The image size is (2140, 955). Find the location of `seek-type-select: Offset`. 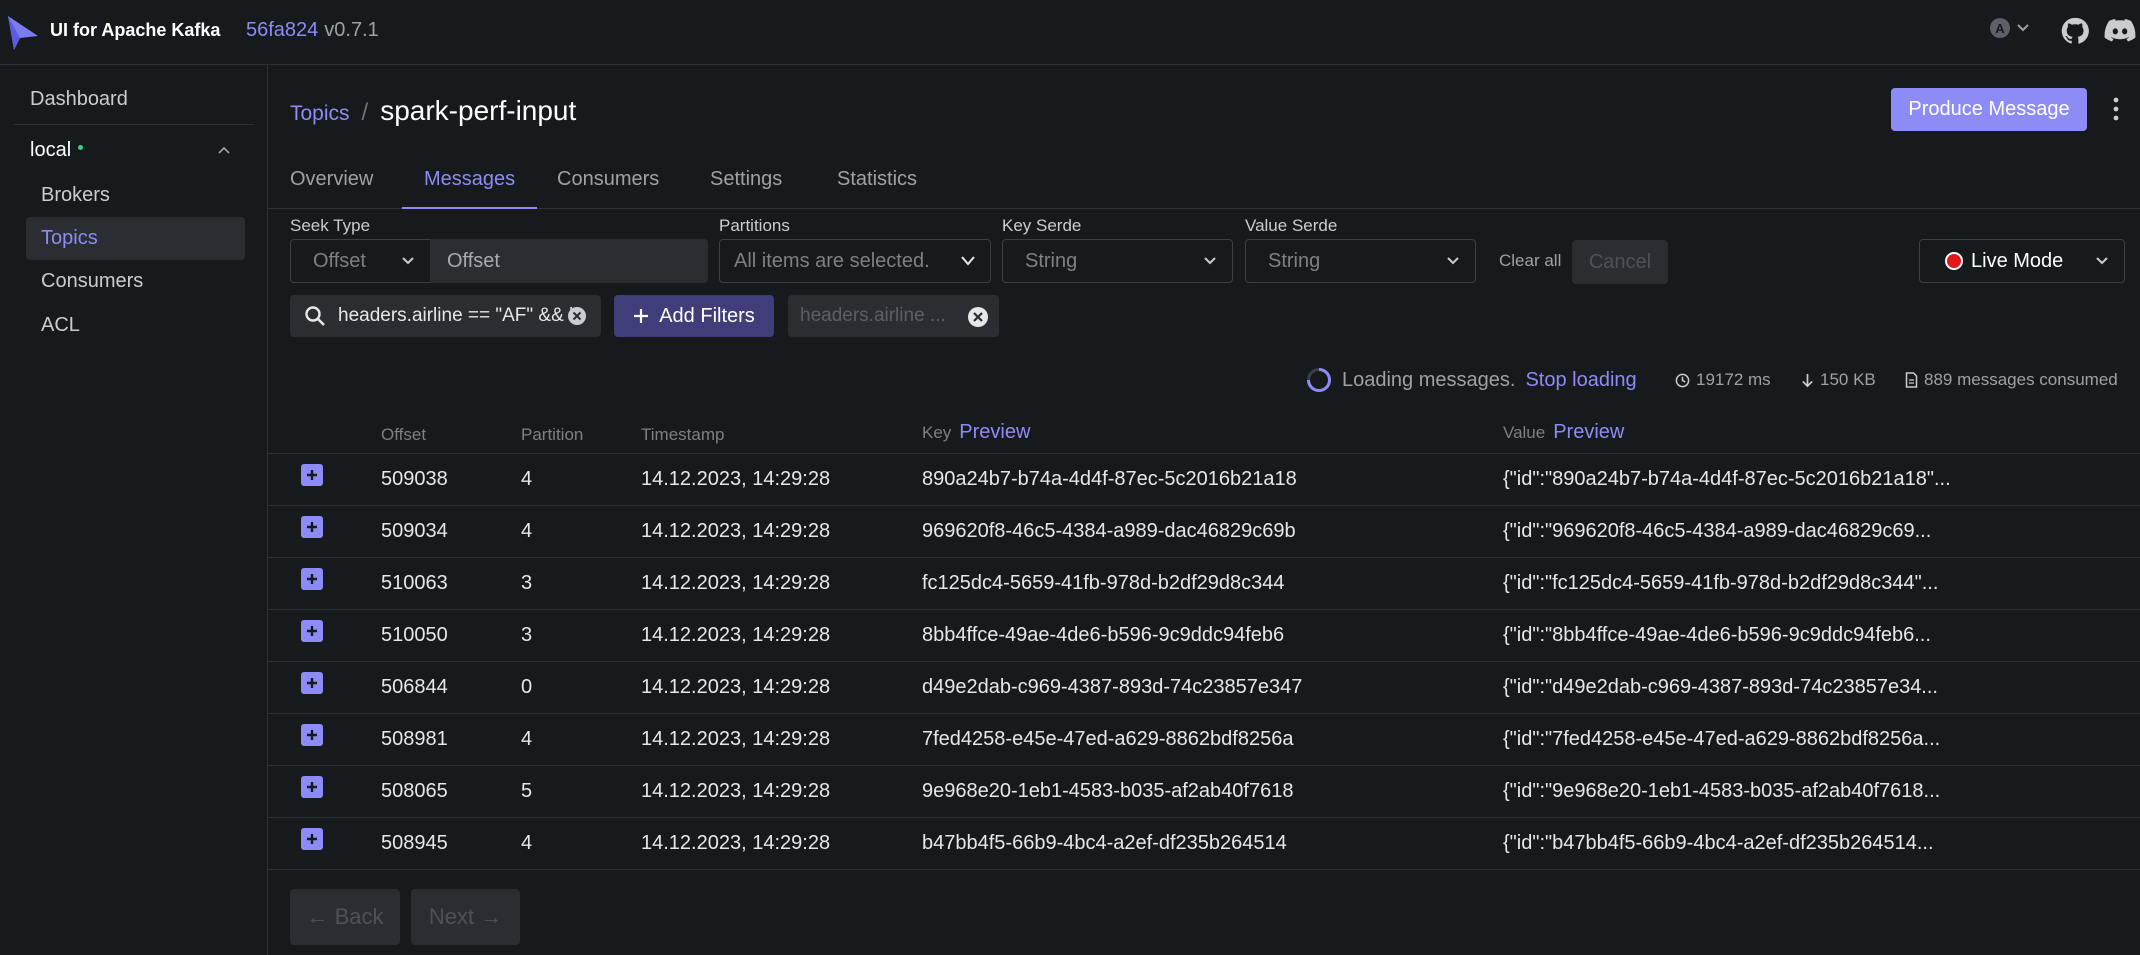

seek-type-select: Offset is located at coordinates (360, 261).